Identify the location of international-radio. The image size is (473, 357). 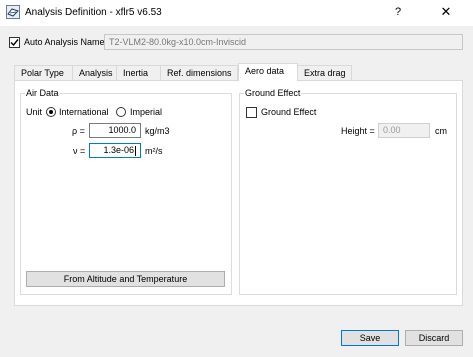
(51, 112).